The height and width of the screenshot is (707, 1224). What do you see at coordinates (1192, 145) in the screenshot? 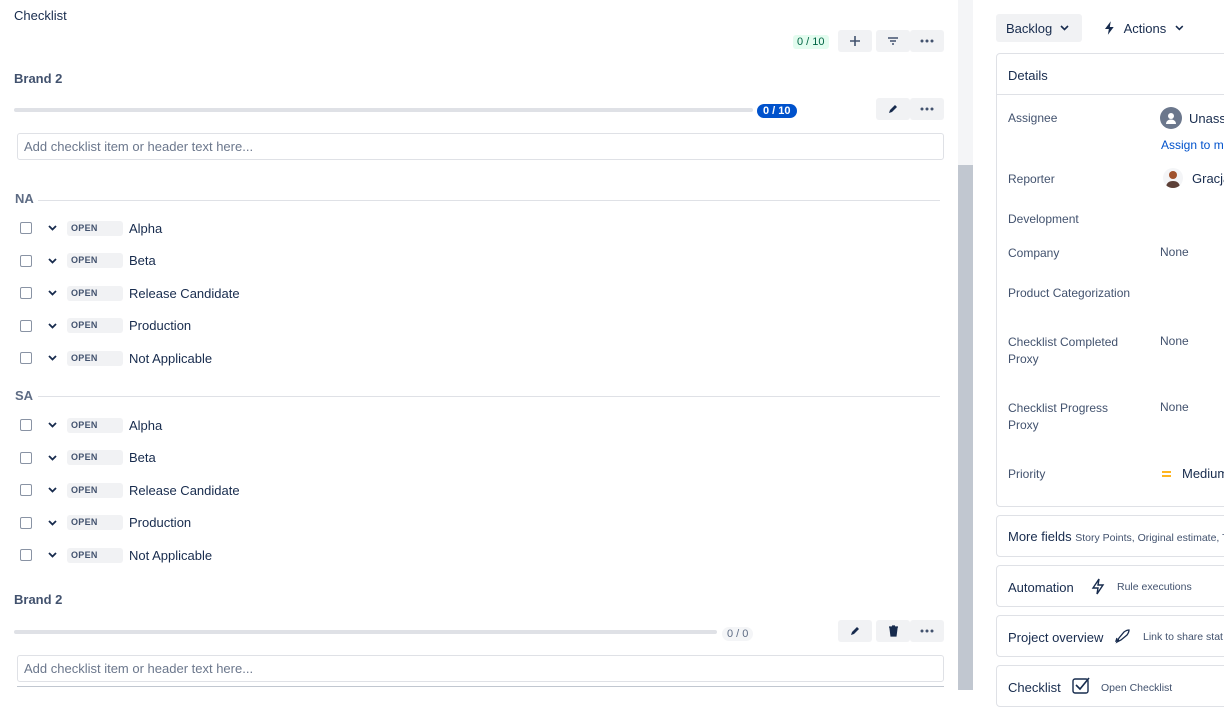
I see `assign-to-me-link: Assign to m` at bounding box center [1192, 145].